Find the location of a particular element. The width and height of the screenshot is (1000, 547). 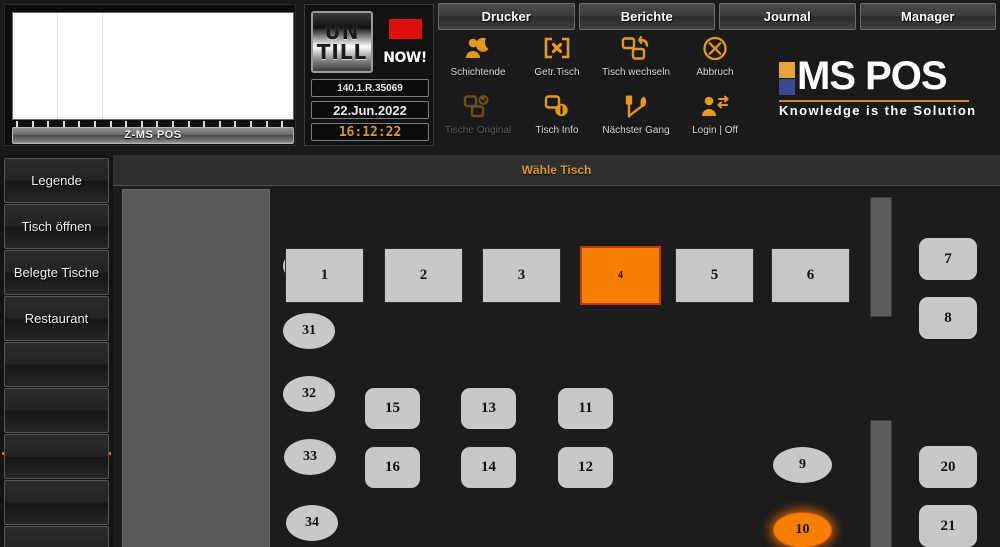

tab-journal: Journal is located at coordinates (787, 16).